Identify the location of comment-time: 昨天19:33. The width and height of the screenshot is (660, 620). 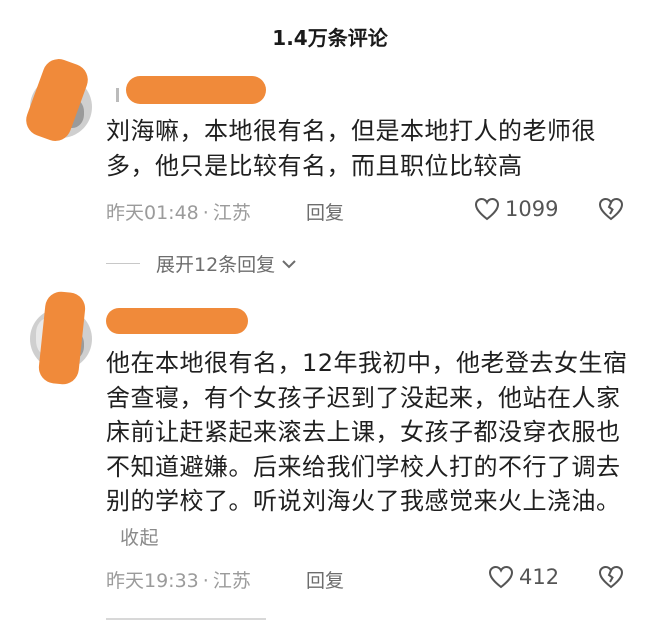
(152, 581).